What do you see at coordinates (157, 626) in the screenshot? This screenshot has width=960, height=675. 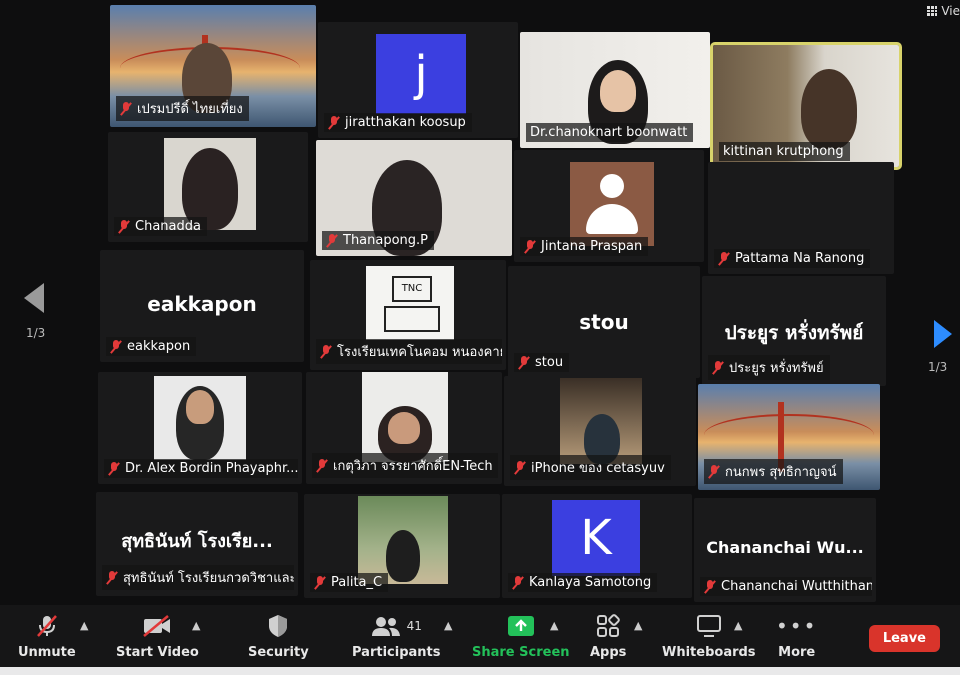 I see `video-camera-off-icon` at bounding box center [157, 626].